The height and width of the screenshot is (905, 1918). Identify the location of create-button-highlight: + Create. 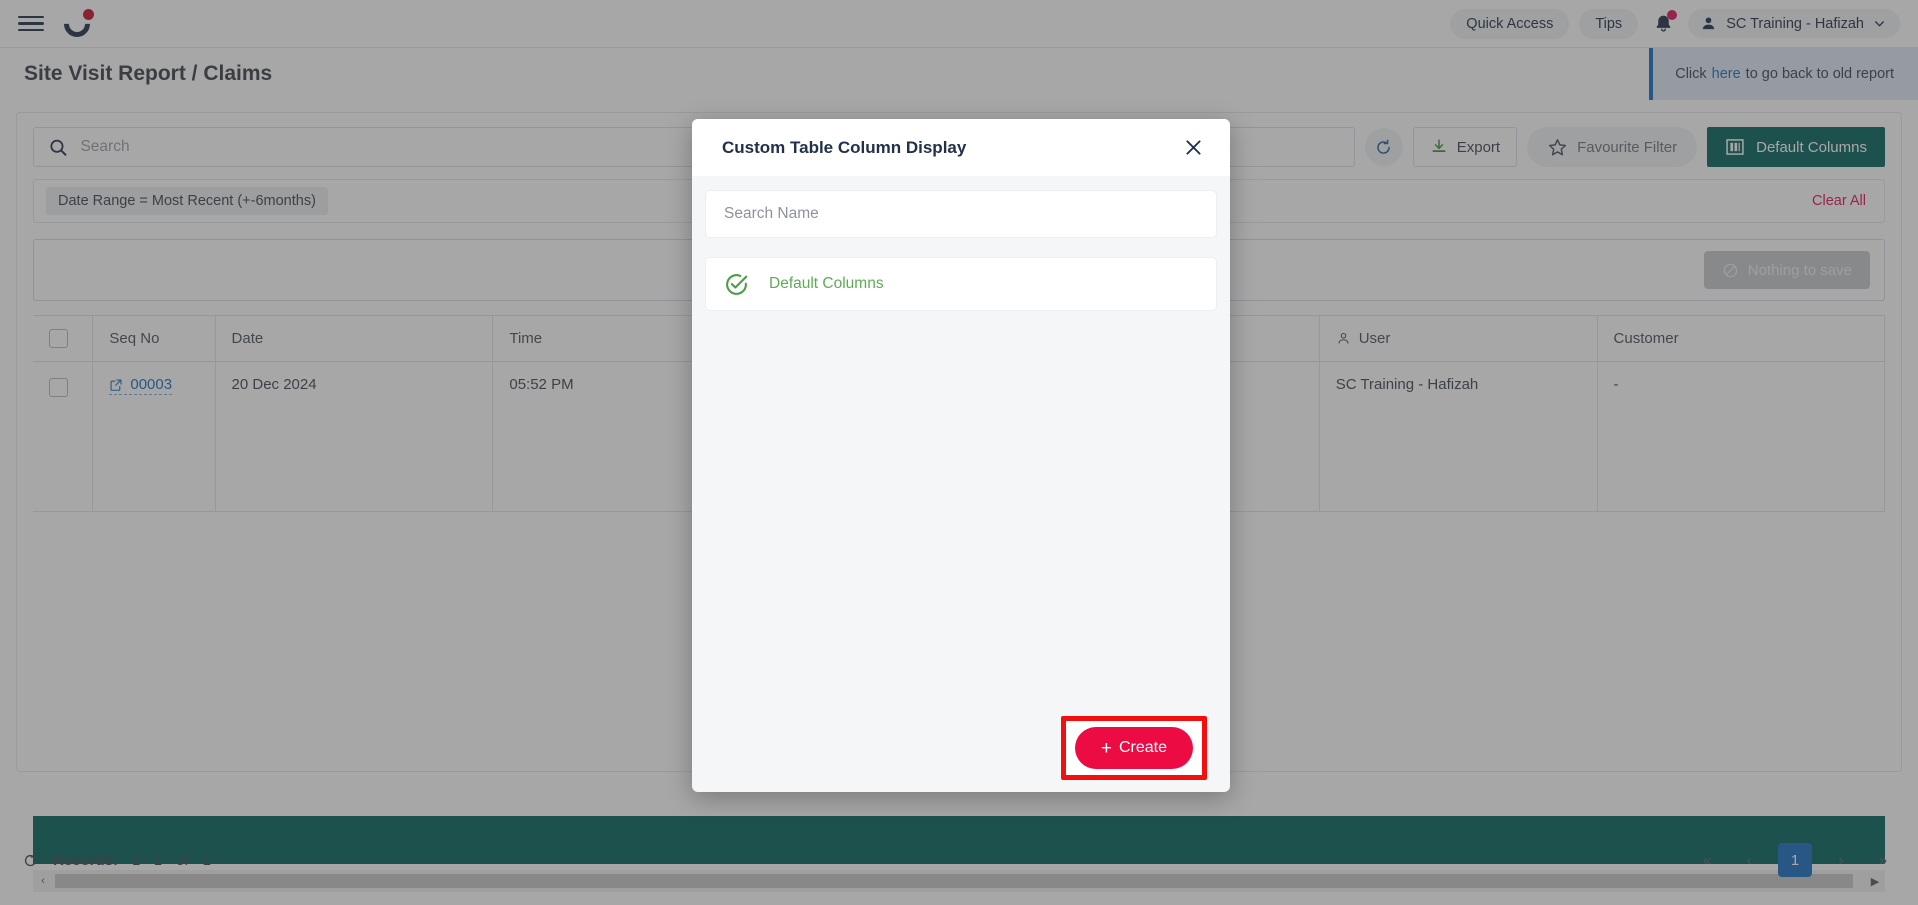
(1133, 748).